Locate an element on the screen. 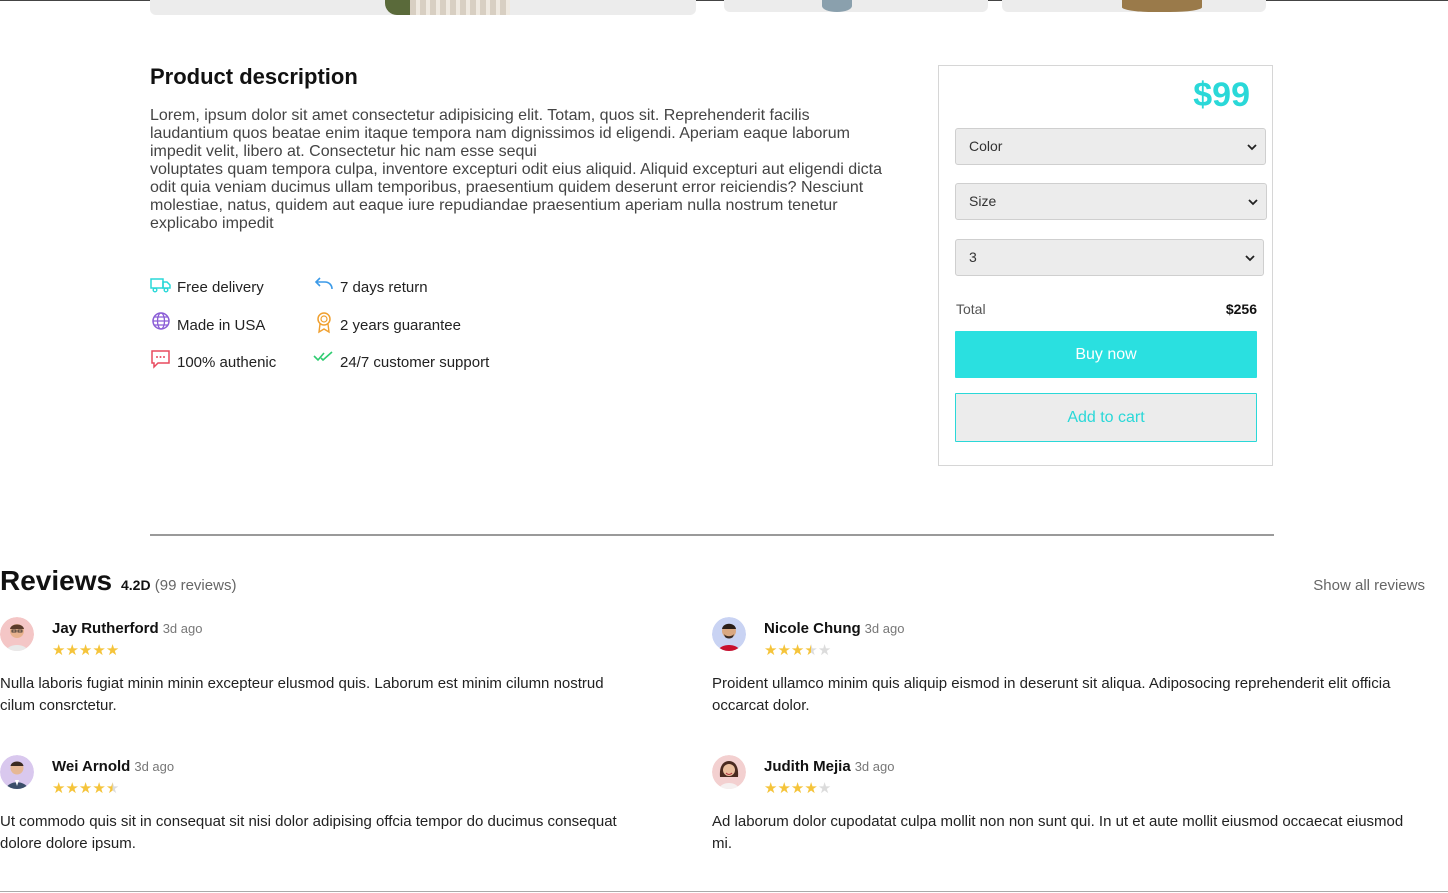 This screenshot has height=893, width=1448. reviews-count: (99 reviews) is located at coordinates (195, 585).